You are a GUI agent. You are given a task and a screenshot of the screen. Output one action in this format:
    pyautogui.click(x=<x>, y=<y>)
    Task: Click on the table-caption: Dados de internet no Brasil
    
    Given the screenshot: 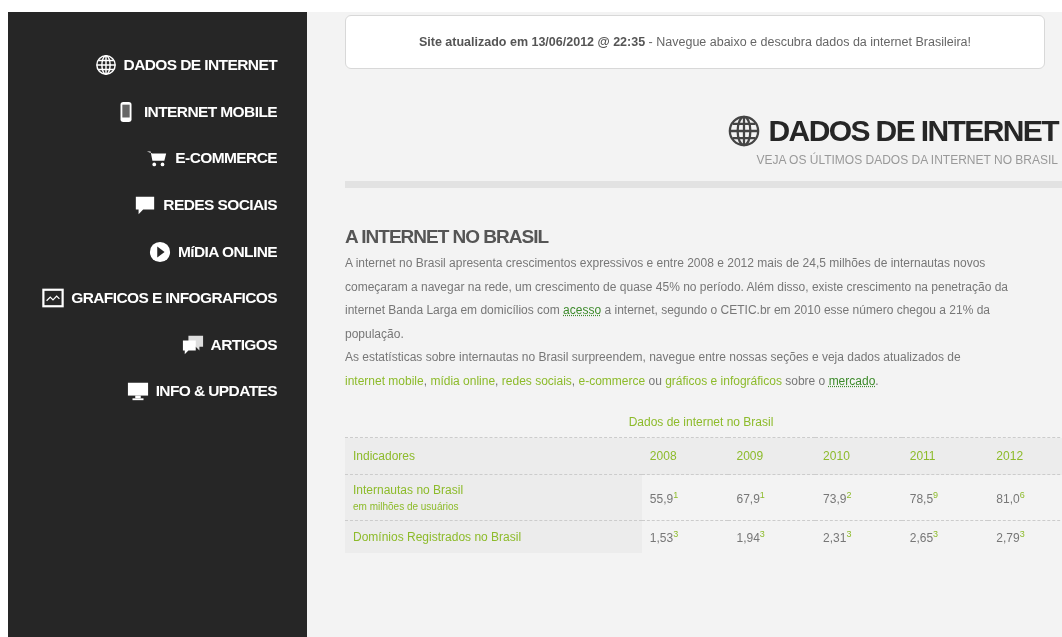 What is the action you would take?
    pyautogui.click(x=701, y=422)
    